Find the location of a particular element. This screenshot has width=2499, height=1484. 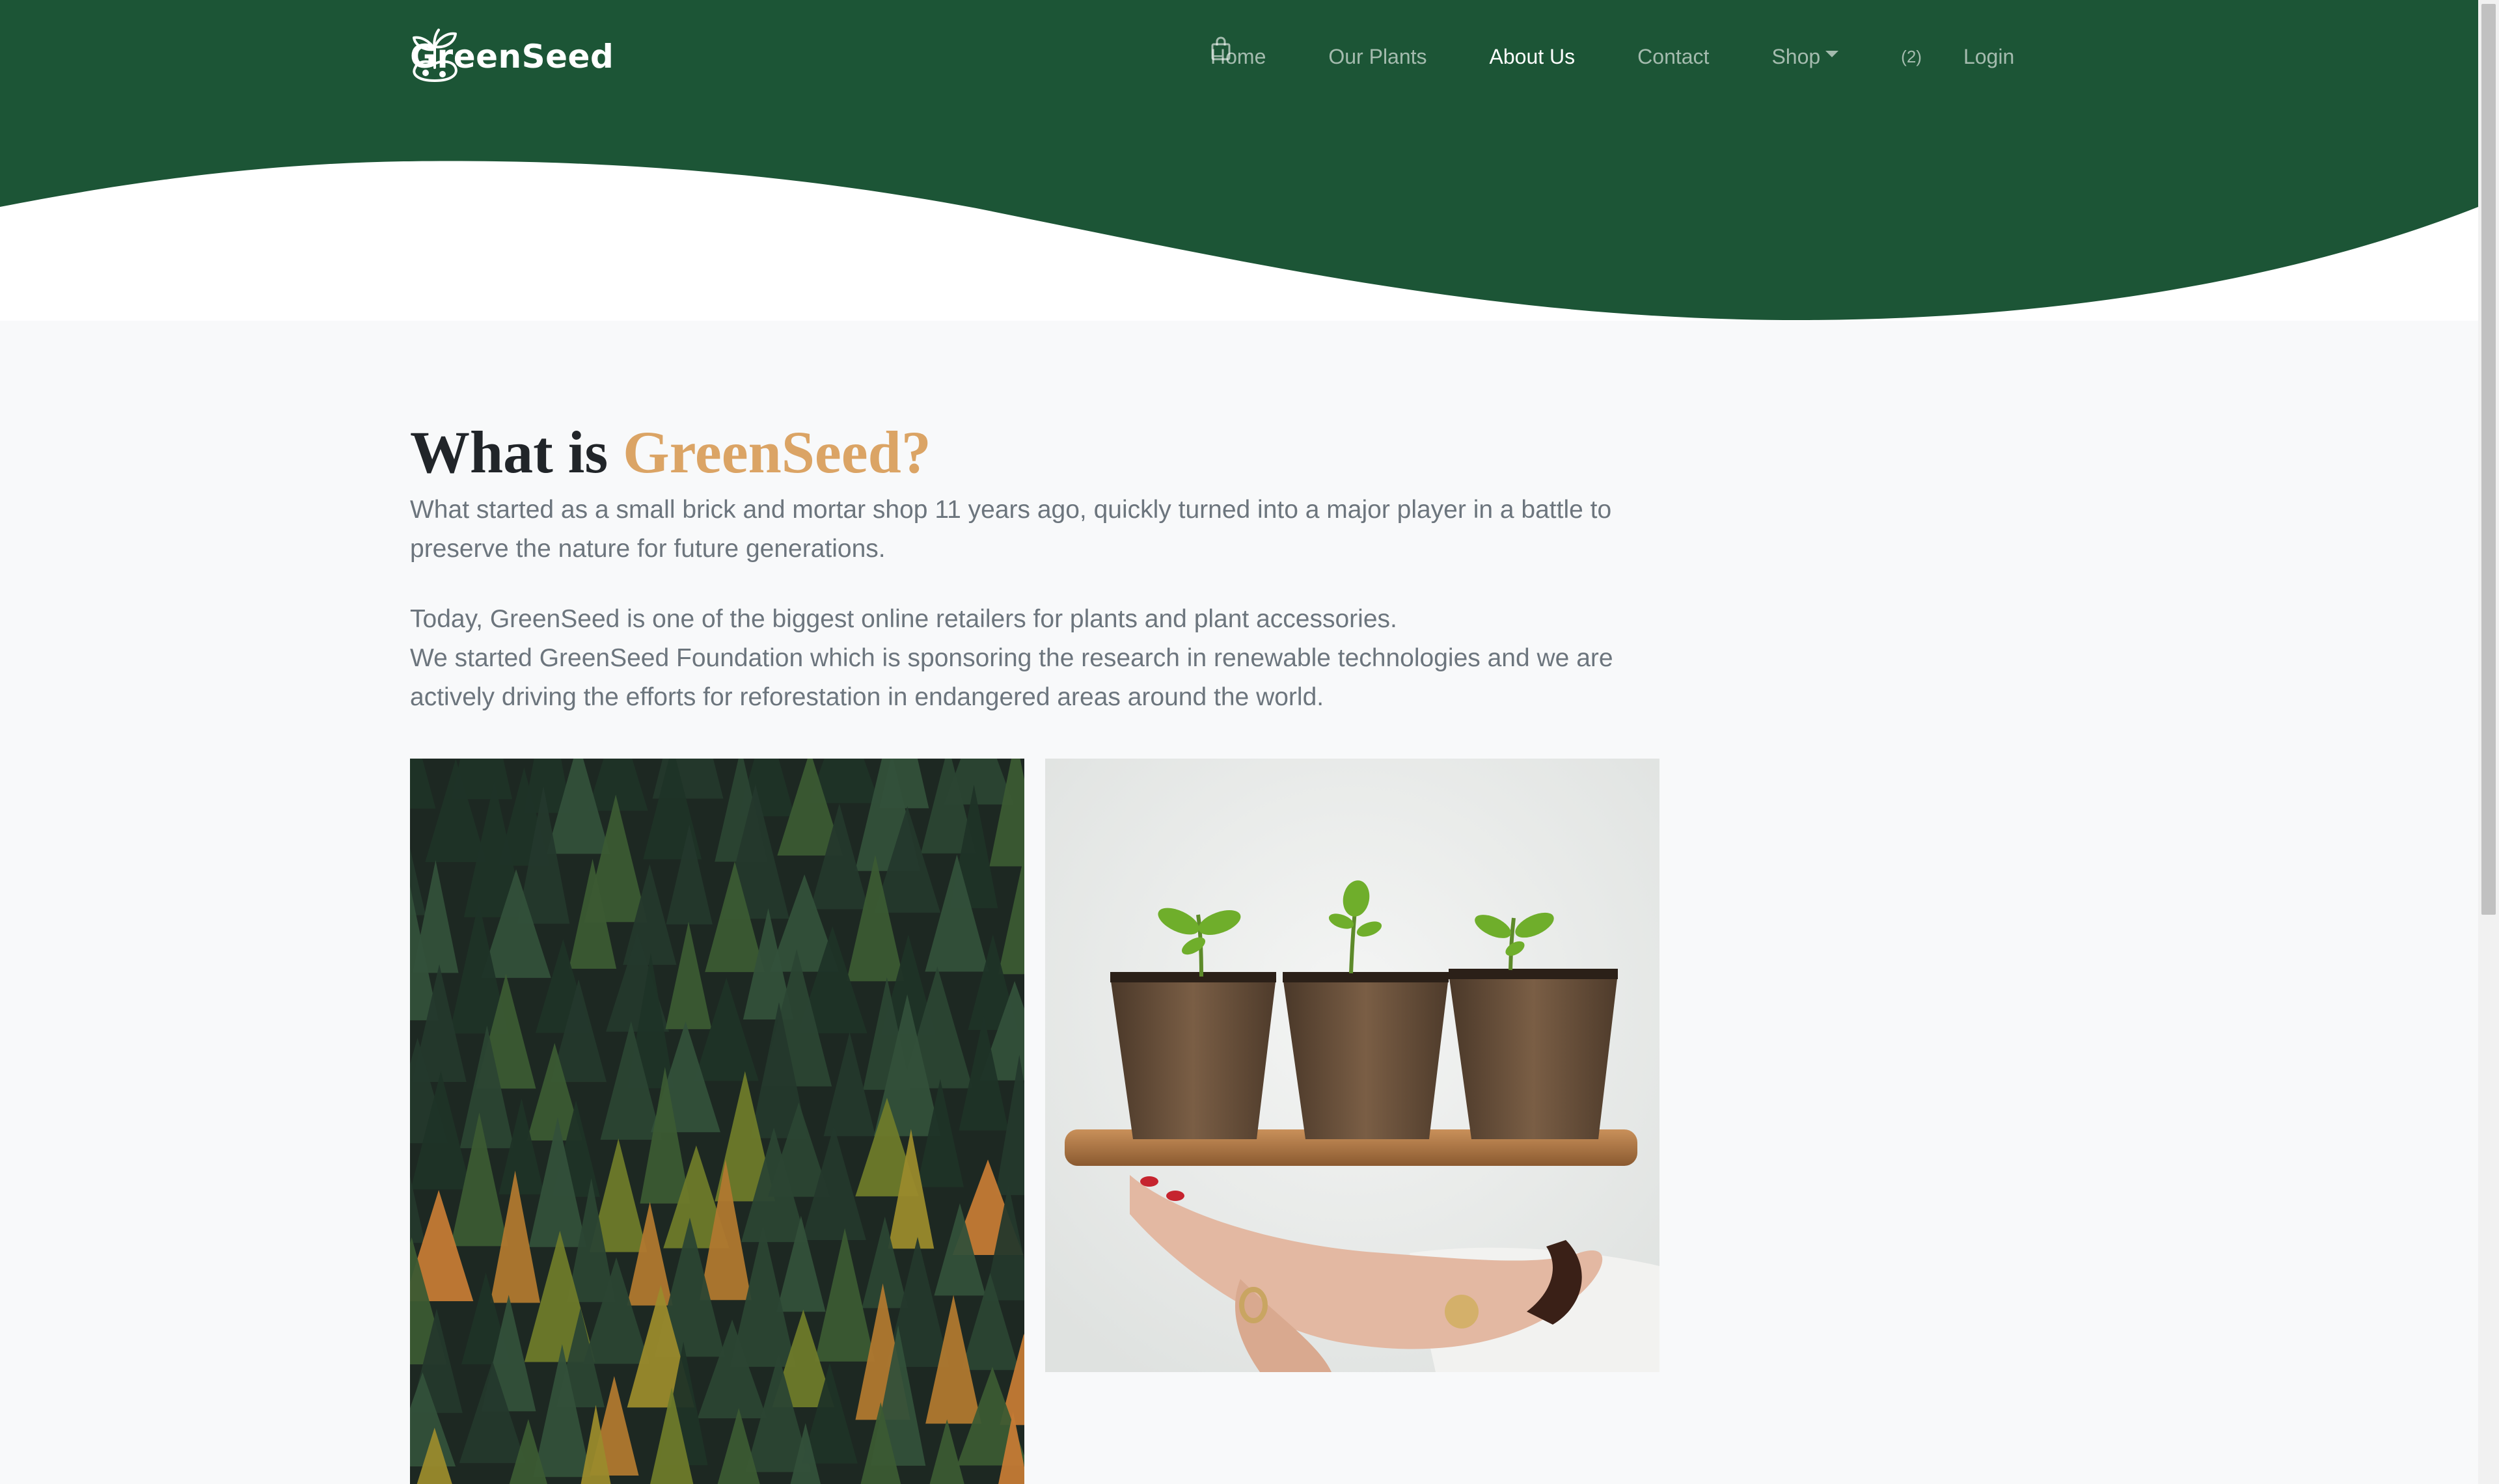

login-link: Login is located at coordinates (1988, 57).